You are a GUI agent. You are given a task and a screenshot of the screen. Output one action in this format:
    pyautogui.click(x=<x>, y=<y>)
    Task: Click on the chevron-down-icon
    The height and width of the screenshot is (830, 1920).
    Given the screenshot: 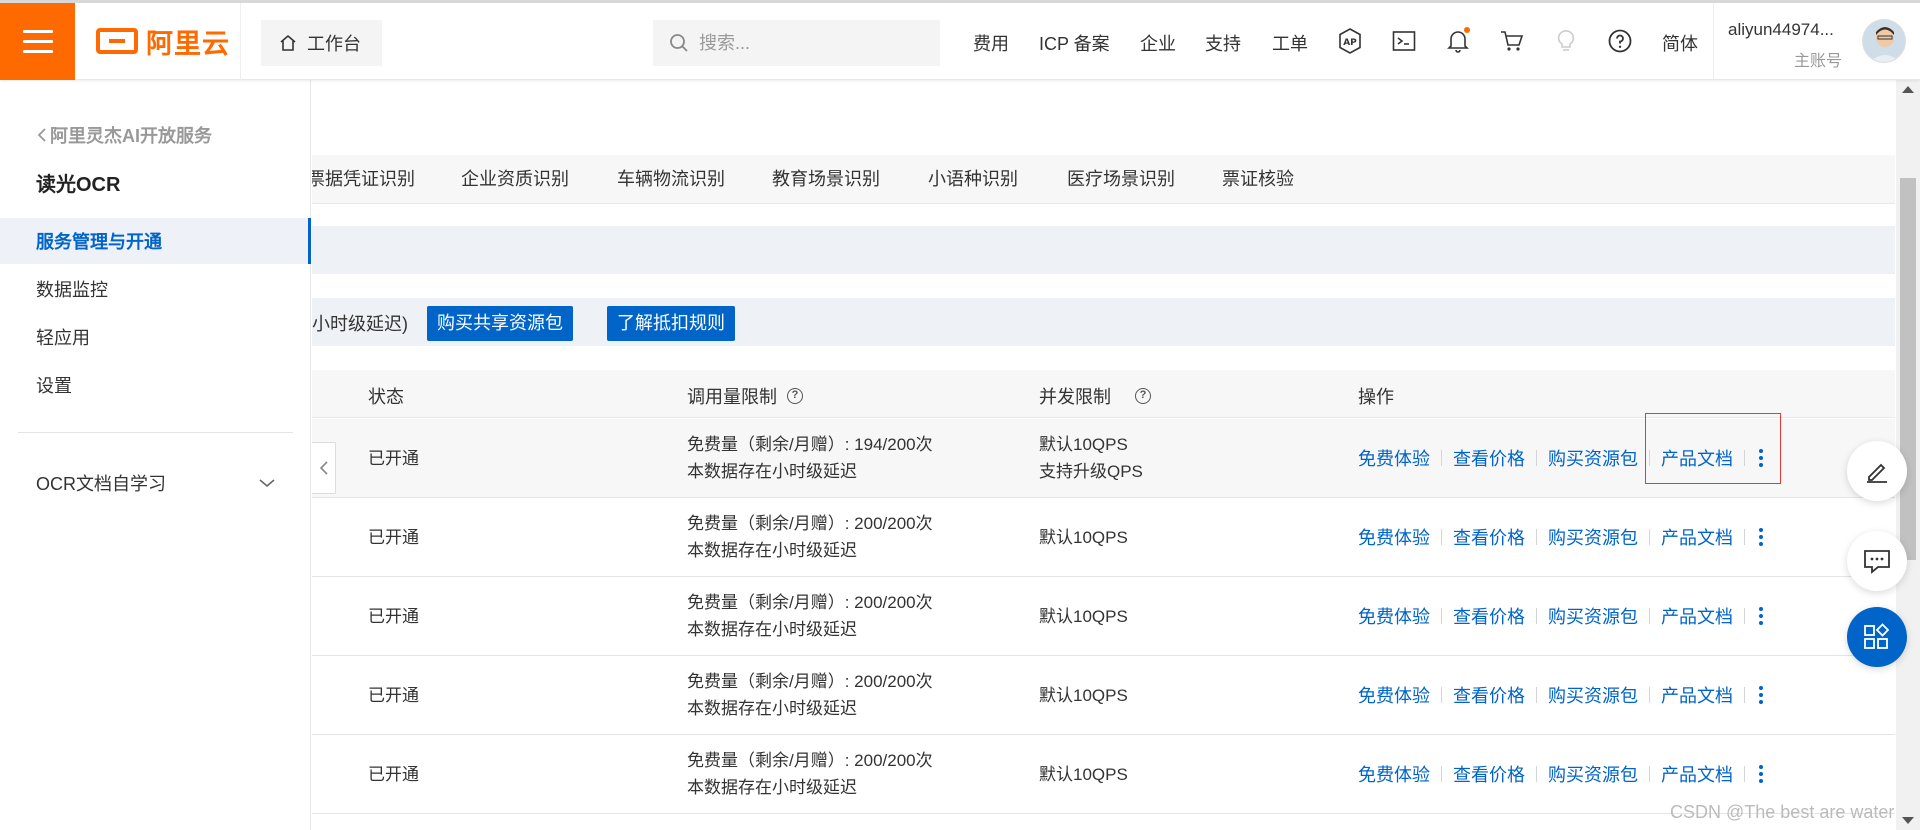 What is the action you would take?
    pyautogui.click(x=267, y=483)
    